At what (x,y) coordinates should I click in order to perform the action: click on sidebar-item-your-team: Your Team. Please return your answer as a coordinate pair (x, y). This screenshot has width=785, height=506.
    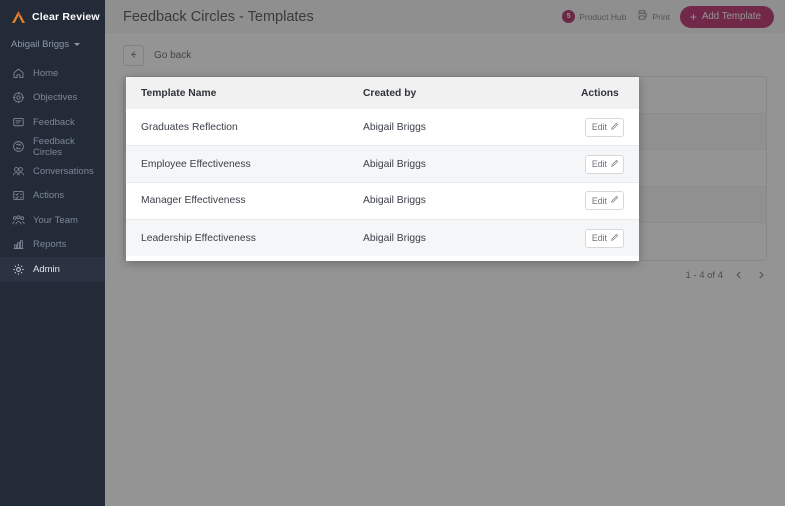
    Looking at the image, I should click on (52, 220).